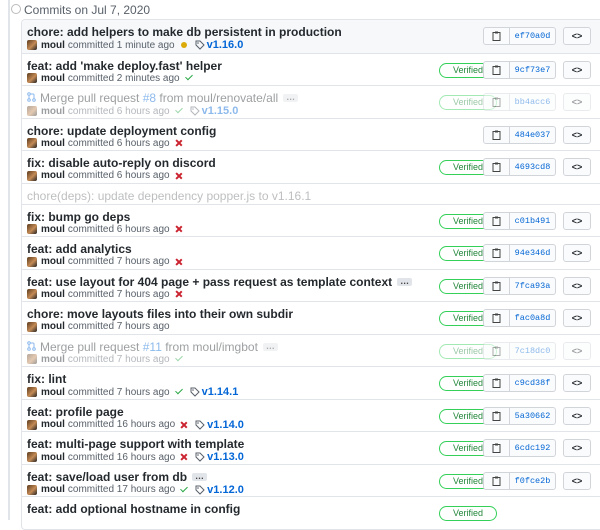  Describe the element at coordinates (533, 69) in the screenshot. I see `commit-sha-link: 9cf73e7` at that location.